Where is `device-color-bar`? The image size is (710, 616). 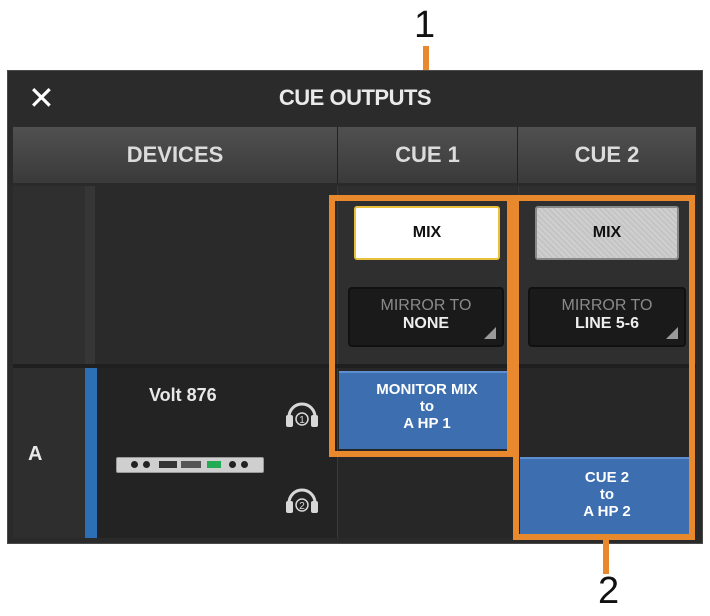
device-color-bar is located at coordinates (91, 453).